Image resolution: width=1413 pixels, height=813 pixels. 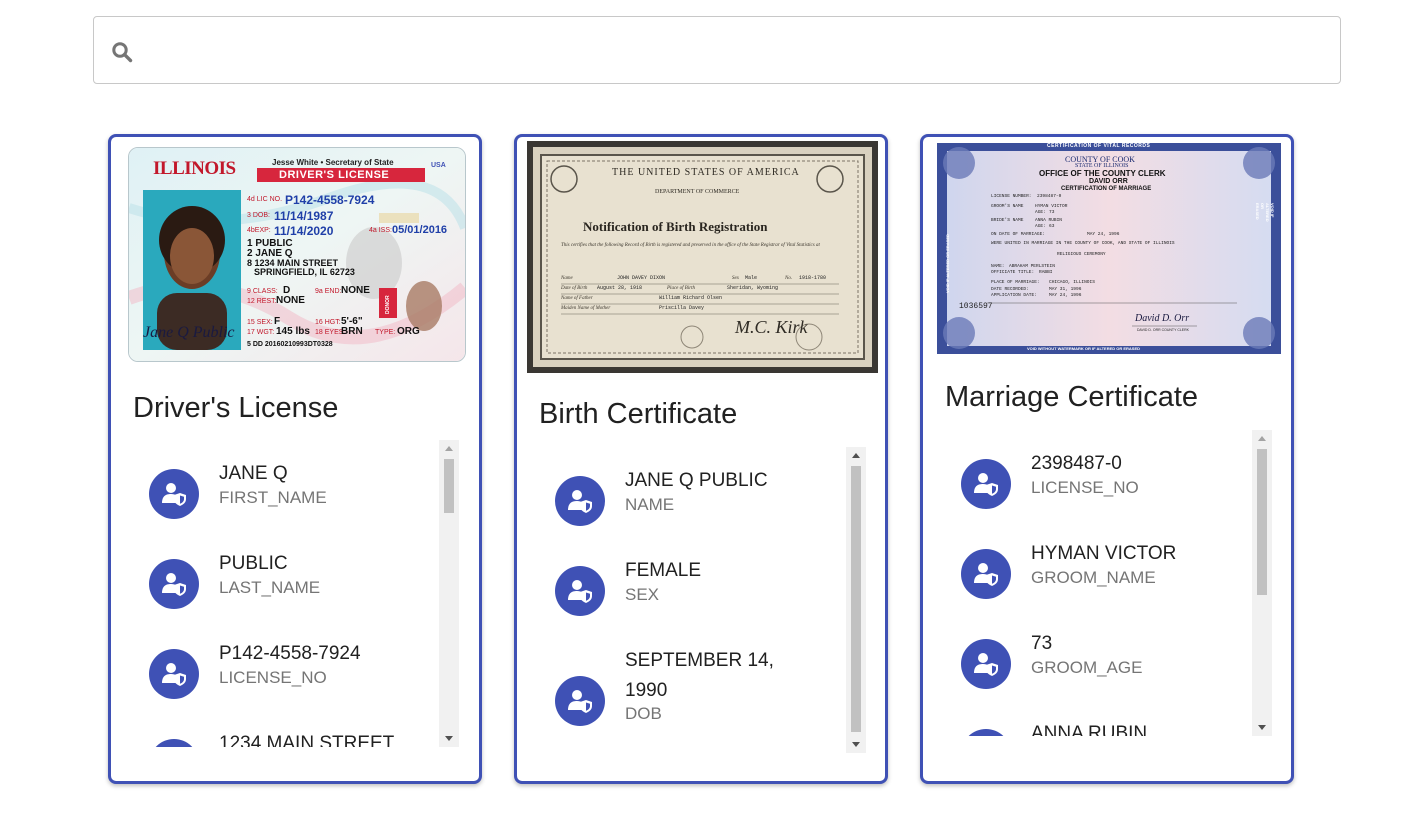 What do you see at coordinates (289, 738) in the screenshot?
I see `field-list-item: 1234 MAIN STREET` at bounding box center [289, 738].